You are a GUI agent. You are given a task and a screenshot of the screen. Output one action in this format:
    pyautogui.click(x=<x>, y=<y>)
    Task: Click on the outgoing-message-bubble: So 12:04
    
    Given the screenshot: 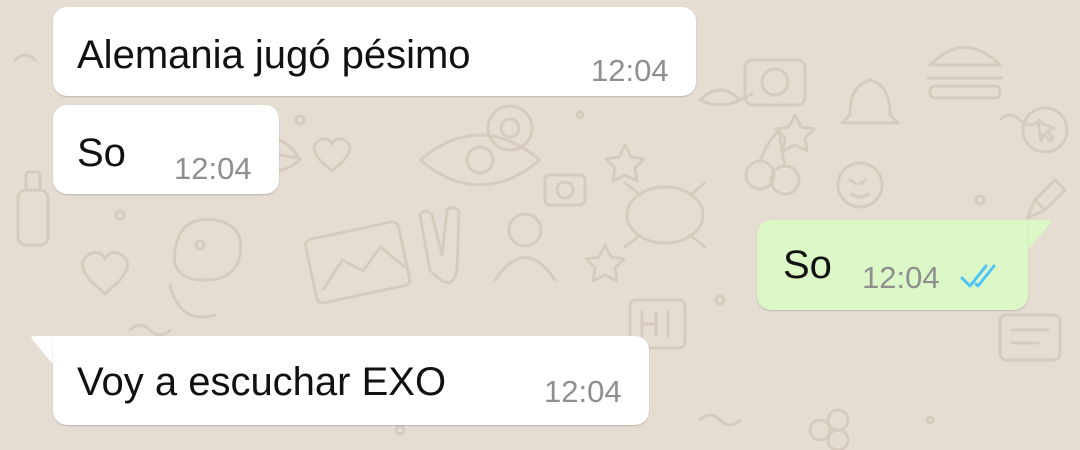 What is the action you would take?
    pyautogui.click(x=892, y=265)
    